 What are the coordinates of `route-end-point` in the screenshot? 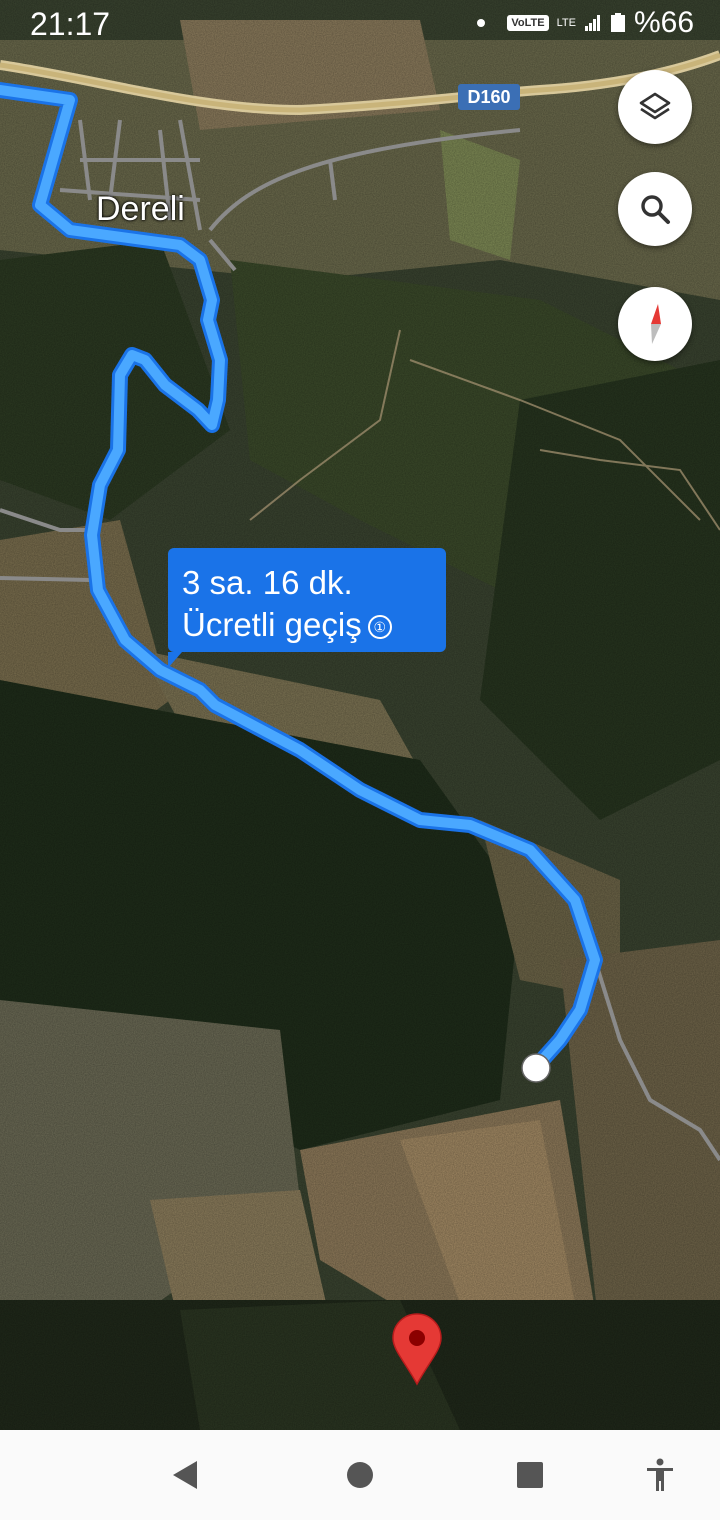 It's located at (536, 1068).